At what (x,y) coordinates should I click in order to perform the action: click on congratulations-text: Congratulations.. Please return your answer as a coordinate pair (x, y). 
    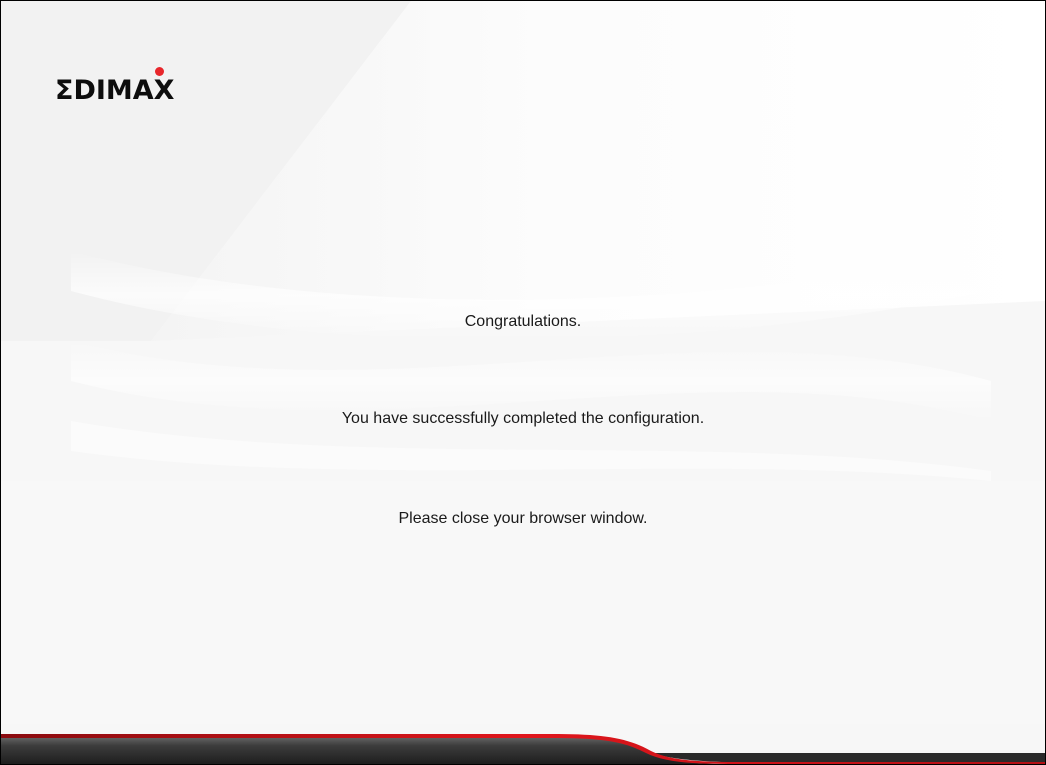
    Looking at the image, I should click on (523, 321).